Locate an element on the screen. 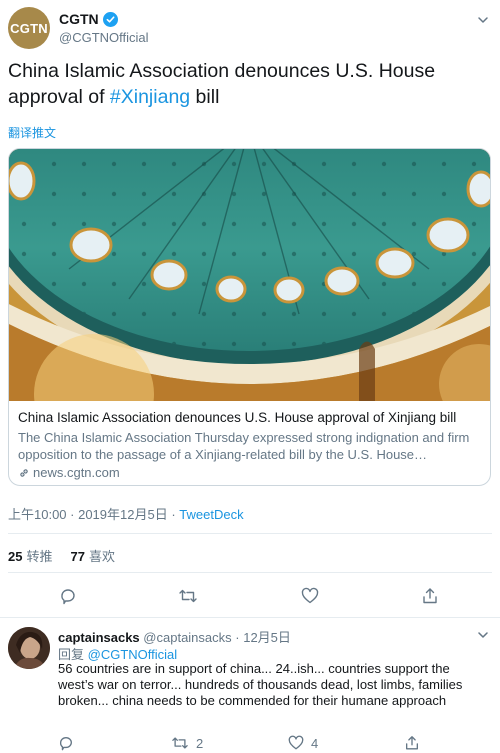 The width and height of the screenshot is (500, 753). share-button is located at coordinates (430, 596).